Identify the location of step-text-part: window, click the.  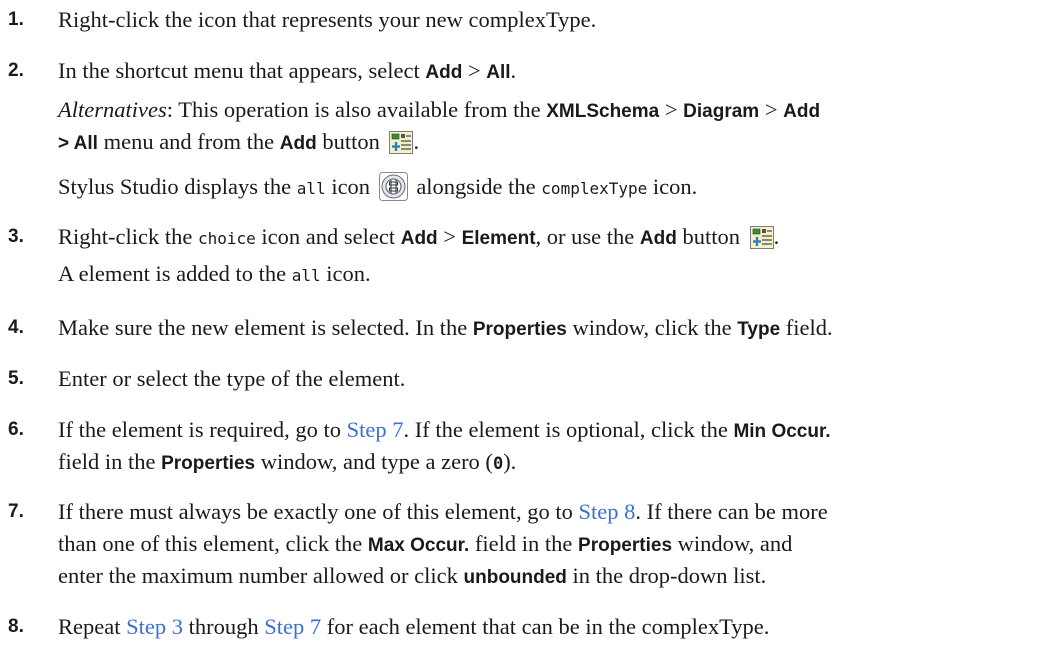
(652, 327).